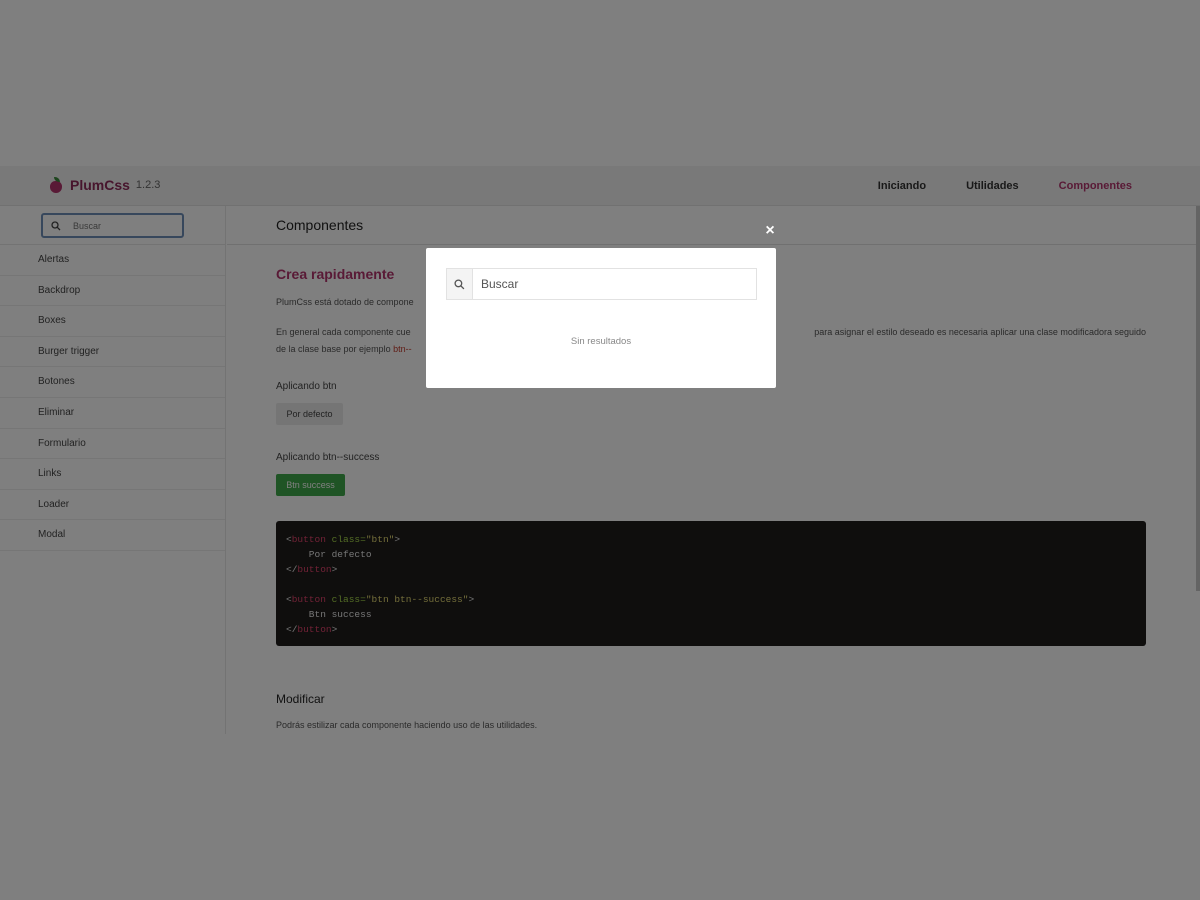 The height and width of the screenshot is (900, 1200). Describe the element at coordinates (601, 341) in the screenshot. I see `no-results-message: Sin resultados` at that location.